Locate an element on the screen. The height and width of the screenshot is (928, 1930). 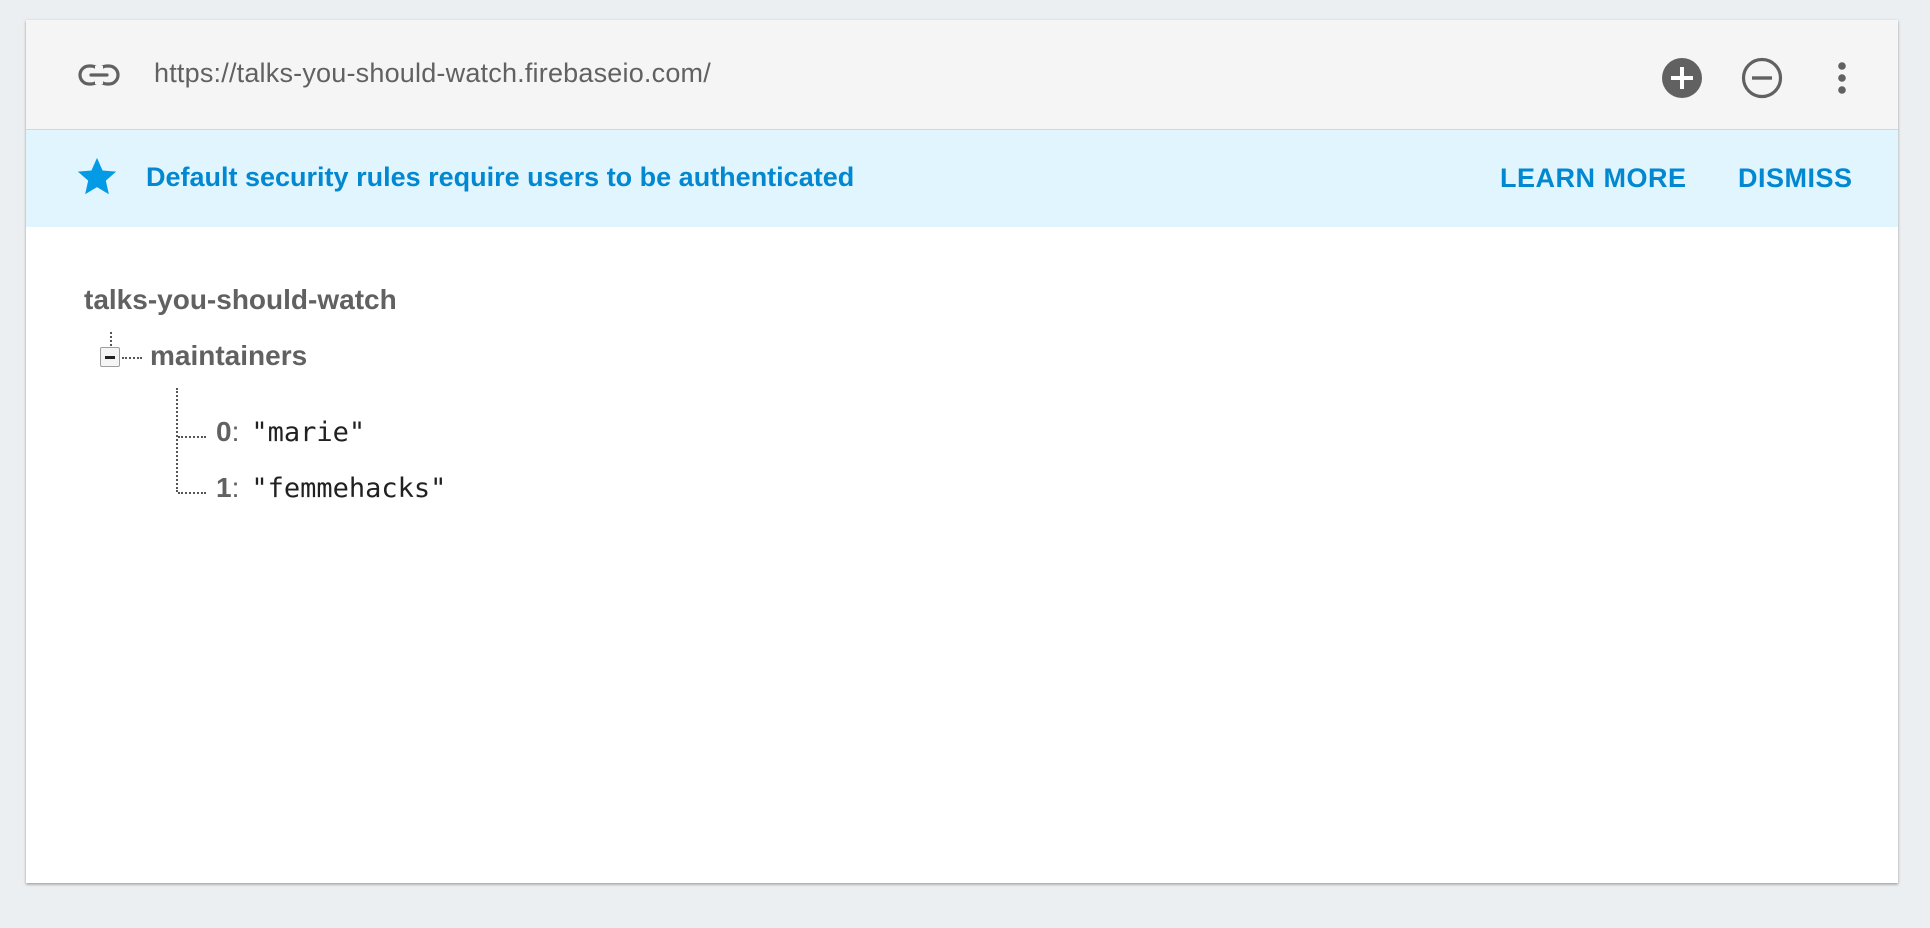
dismiss-button: DISMISS is located at coordinates (1795, 178).